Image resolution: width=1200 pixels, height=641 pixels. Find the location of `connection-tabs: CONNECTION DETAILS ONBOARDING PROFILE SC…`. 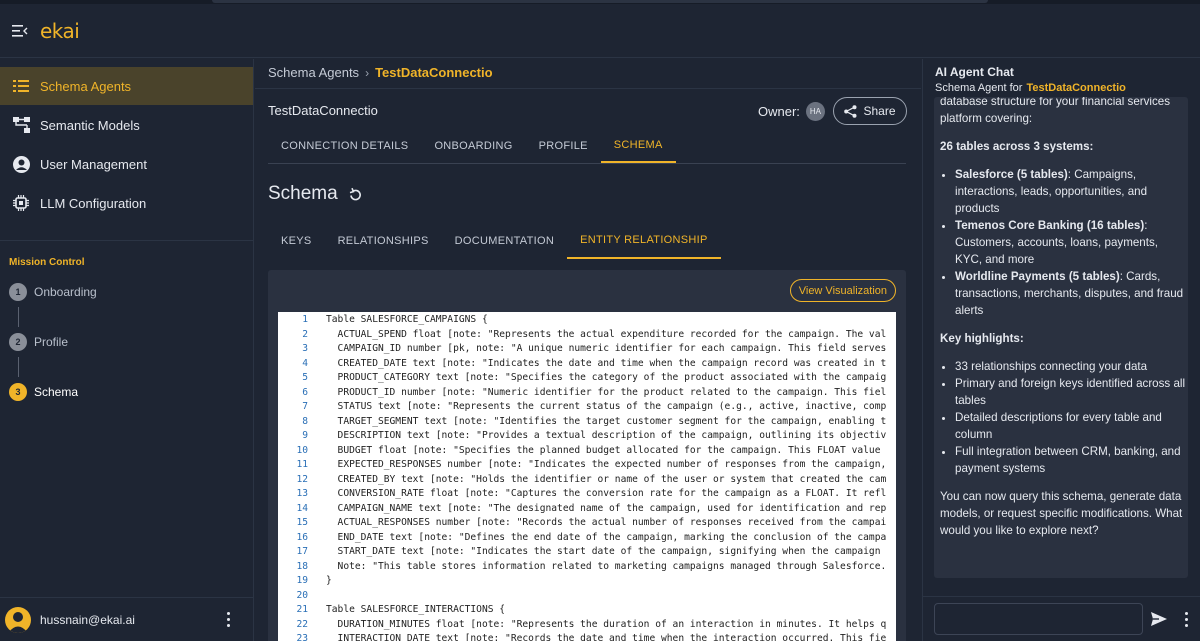

connection-tabs: CONNECTION DETAILS ONBOARDING PROFILE SC… is located at coordinates (472, 146).